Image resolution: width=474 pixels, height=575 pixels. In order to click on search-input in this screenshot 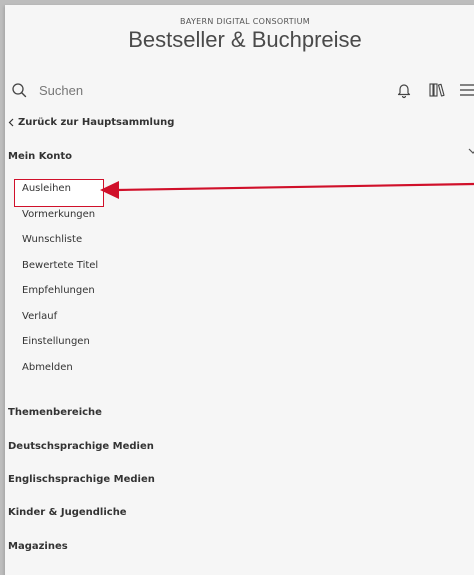, I will do `click(139, 90)`.